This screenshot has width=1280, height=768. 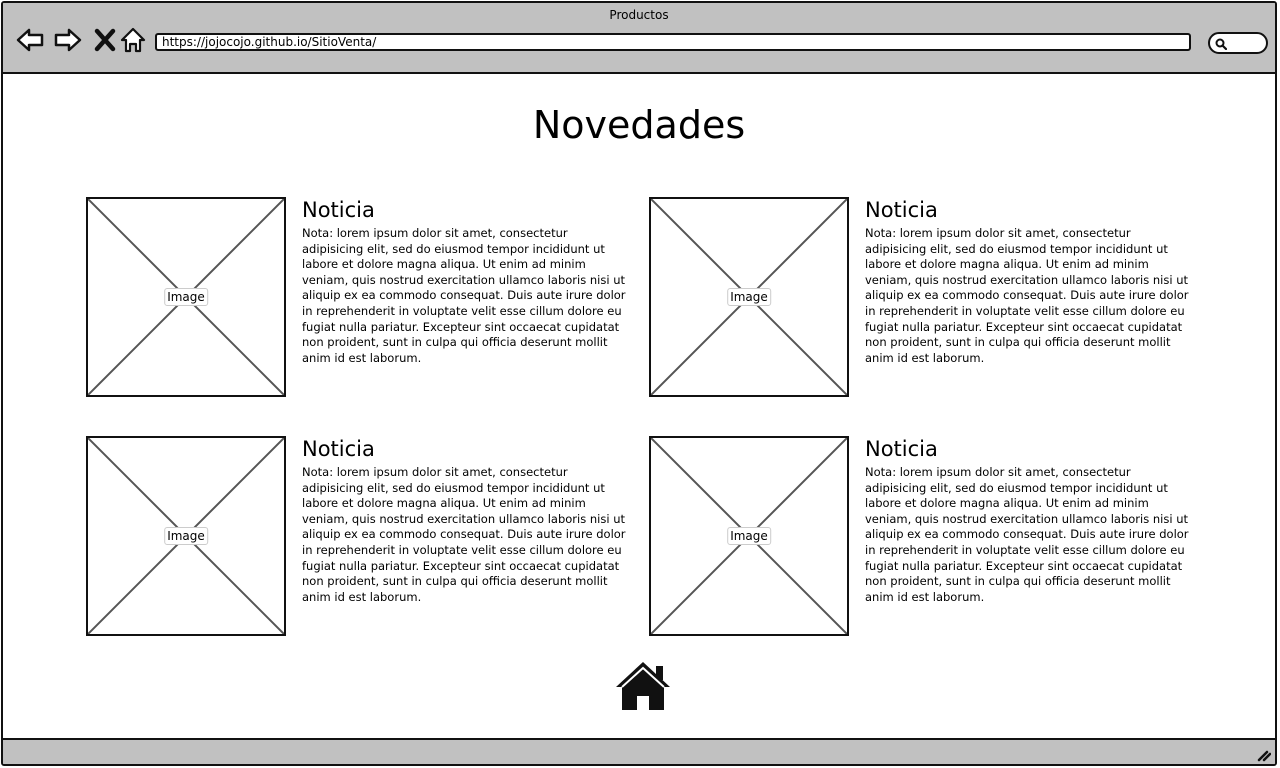 I want to click on search-box, so click(x=1238, y=43).